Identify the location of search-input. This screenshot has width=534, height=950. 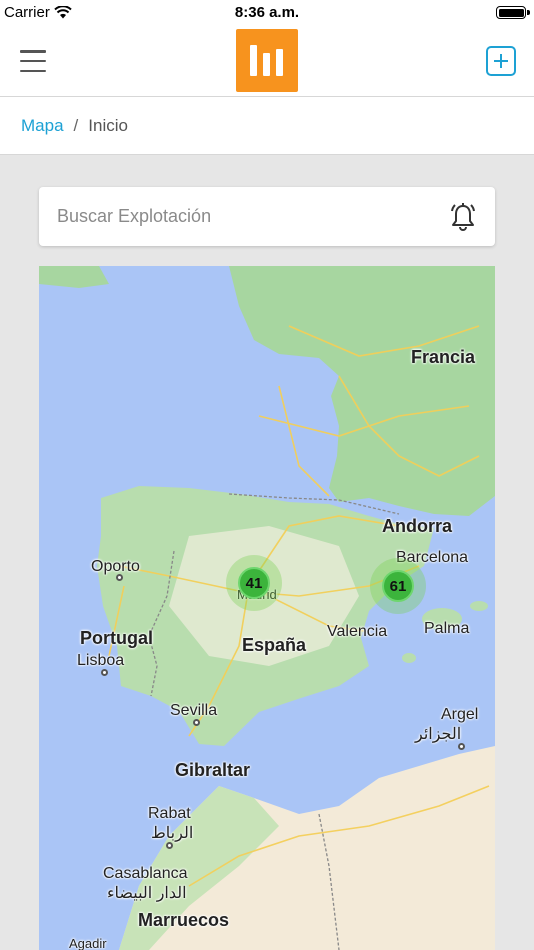
(239, 216).